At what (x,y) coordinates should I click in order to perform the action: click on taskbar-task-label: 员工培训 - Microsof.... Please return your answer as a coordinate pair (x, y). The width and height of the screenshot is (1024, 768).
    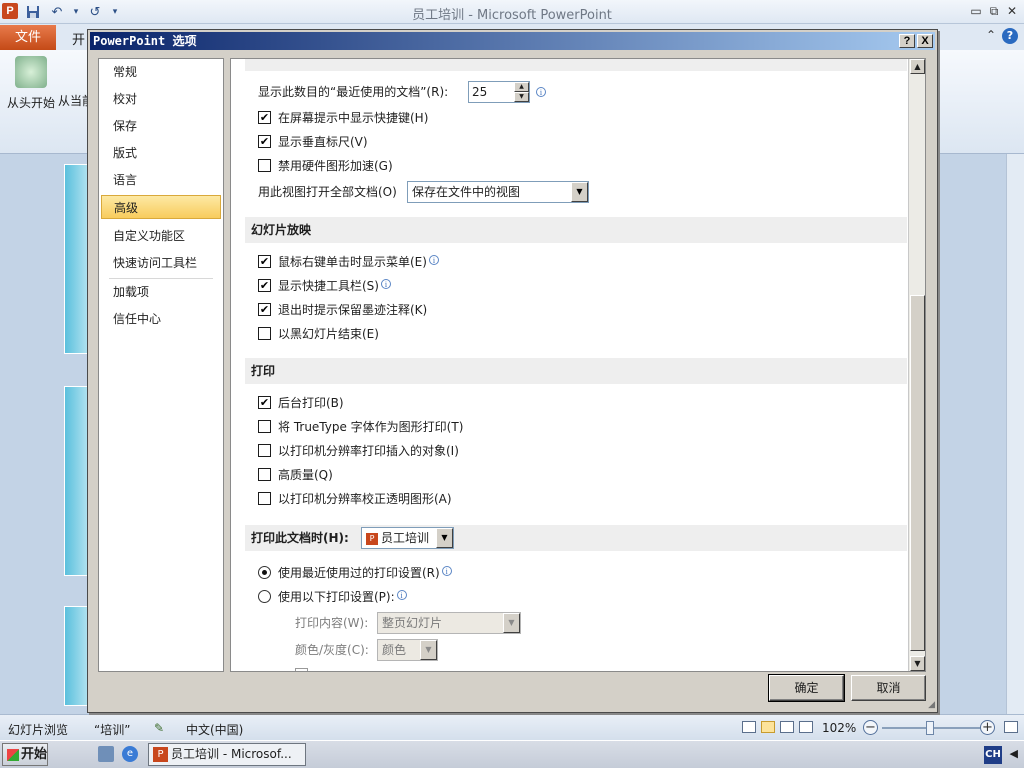
    Looking at the image, I should click on (231, 754).